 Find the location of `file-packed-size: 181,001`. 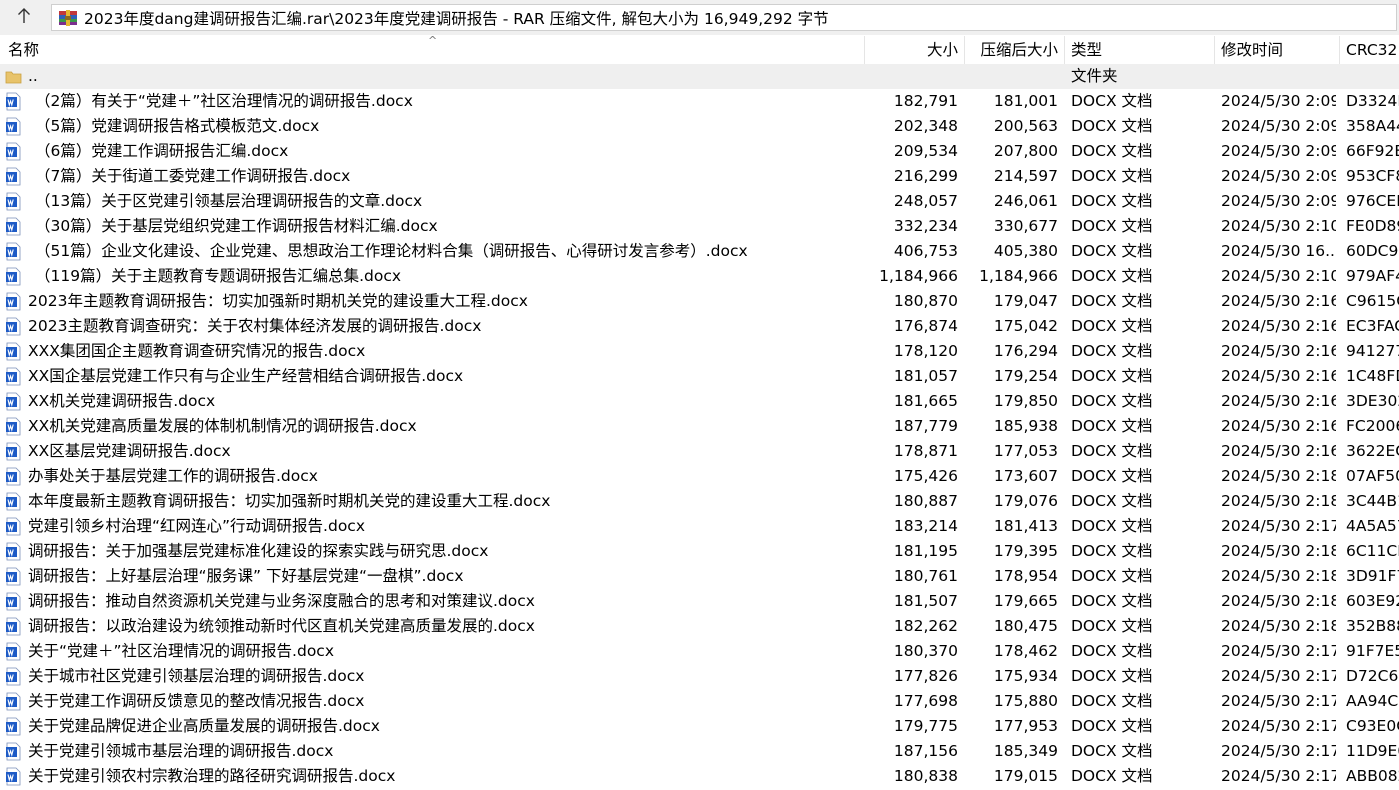

file-packed-size: 181,001 is located at coordinates (1025, 101).